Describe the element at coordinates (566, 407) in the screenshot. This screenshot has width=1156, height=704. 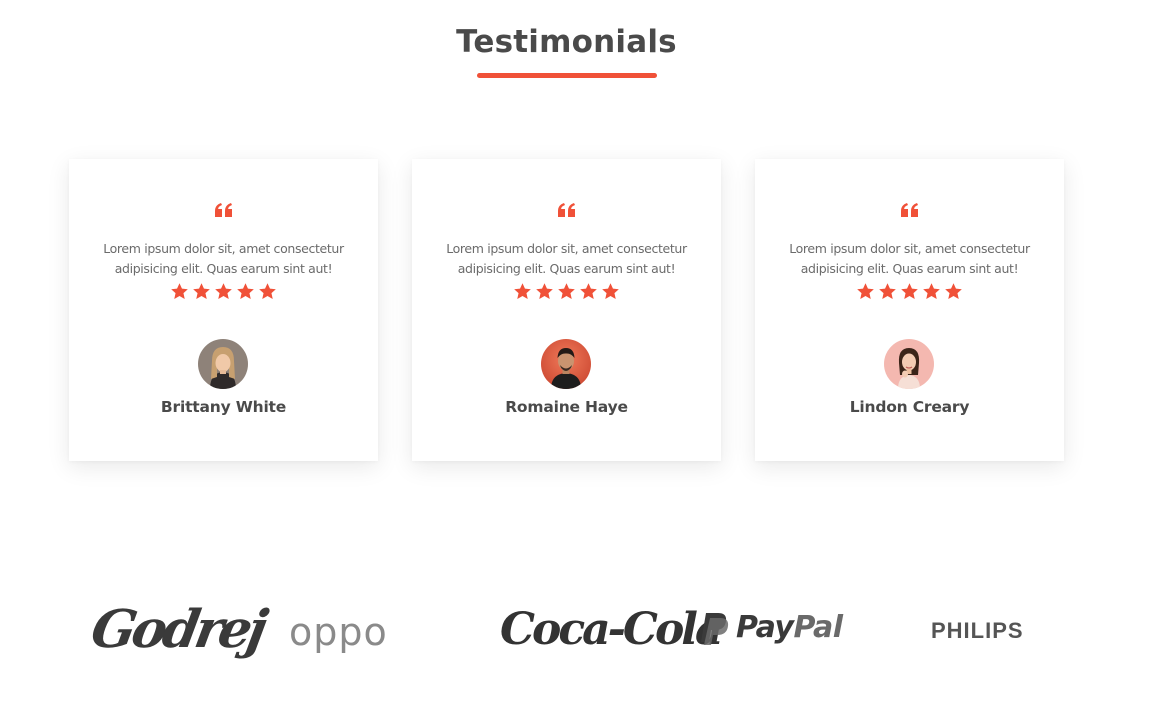
I see `author-name: Romaine Haye` at that location.